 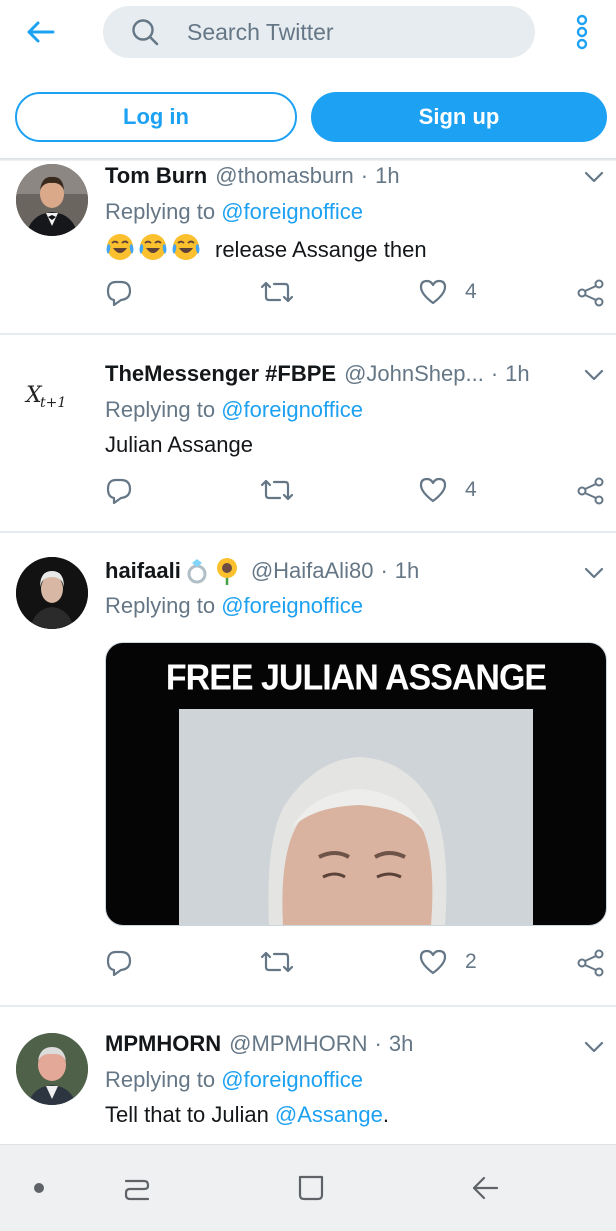 What do you see at coordinates (360, 964) in the screenshot?
I see `tweet-actions: 2` at bounding box center [360, 964].